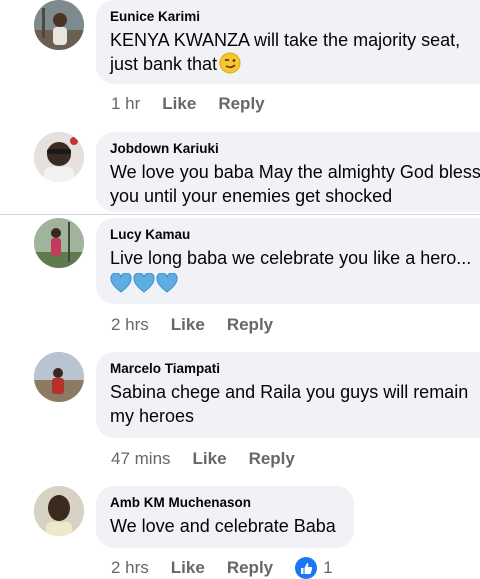 This screenshot has width=480, height=579. I want to click on reaction-summary: 1, so click(314, 568).